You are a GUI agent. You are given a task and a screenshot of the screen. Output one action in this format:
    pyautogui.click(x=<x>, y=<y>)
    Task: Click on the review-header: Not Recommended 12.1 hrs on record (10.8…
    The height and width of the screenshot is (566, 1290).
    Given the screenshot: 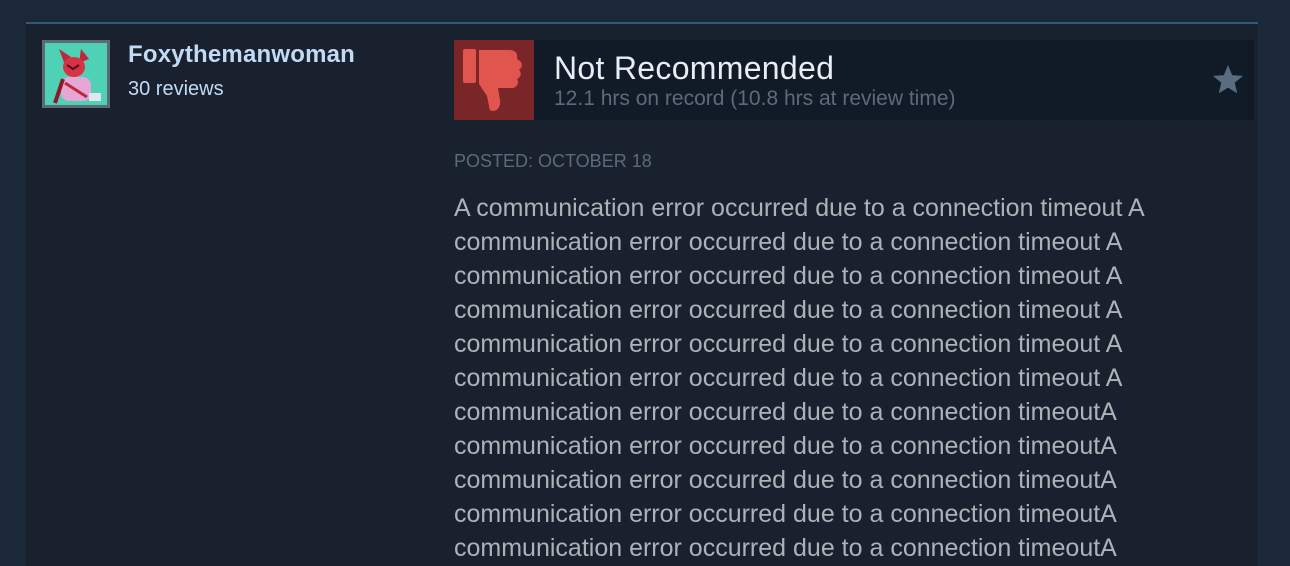 What is the action you would take?
    pyautogui.click(x=854, y=80)
    